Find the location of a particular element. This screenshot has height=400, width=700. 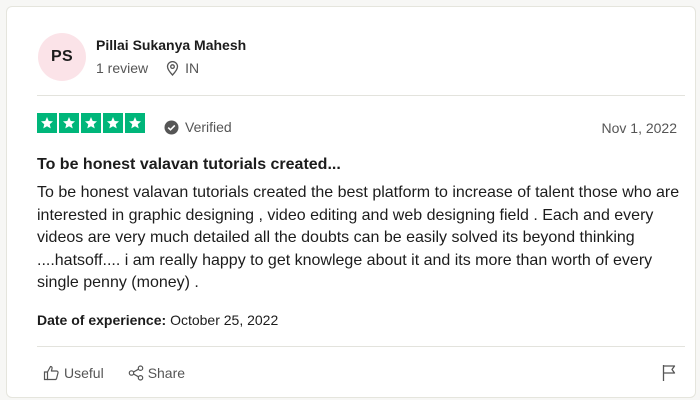

thumbs-up-icon is located at coordinates (51, 373).